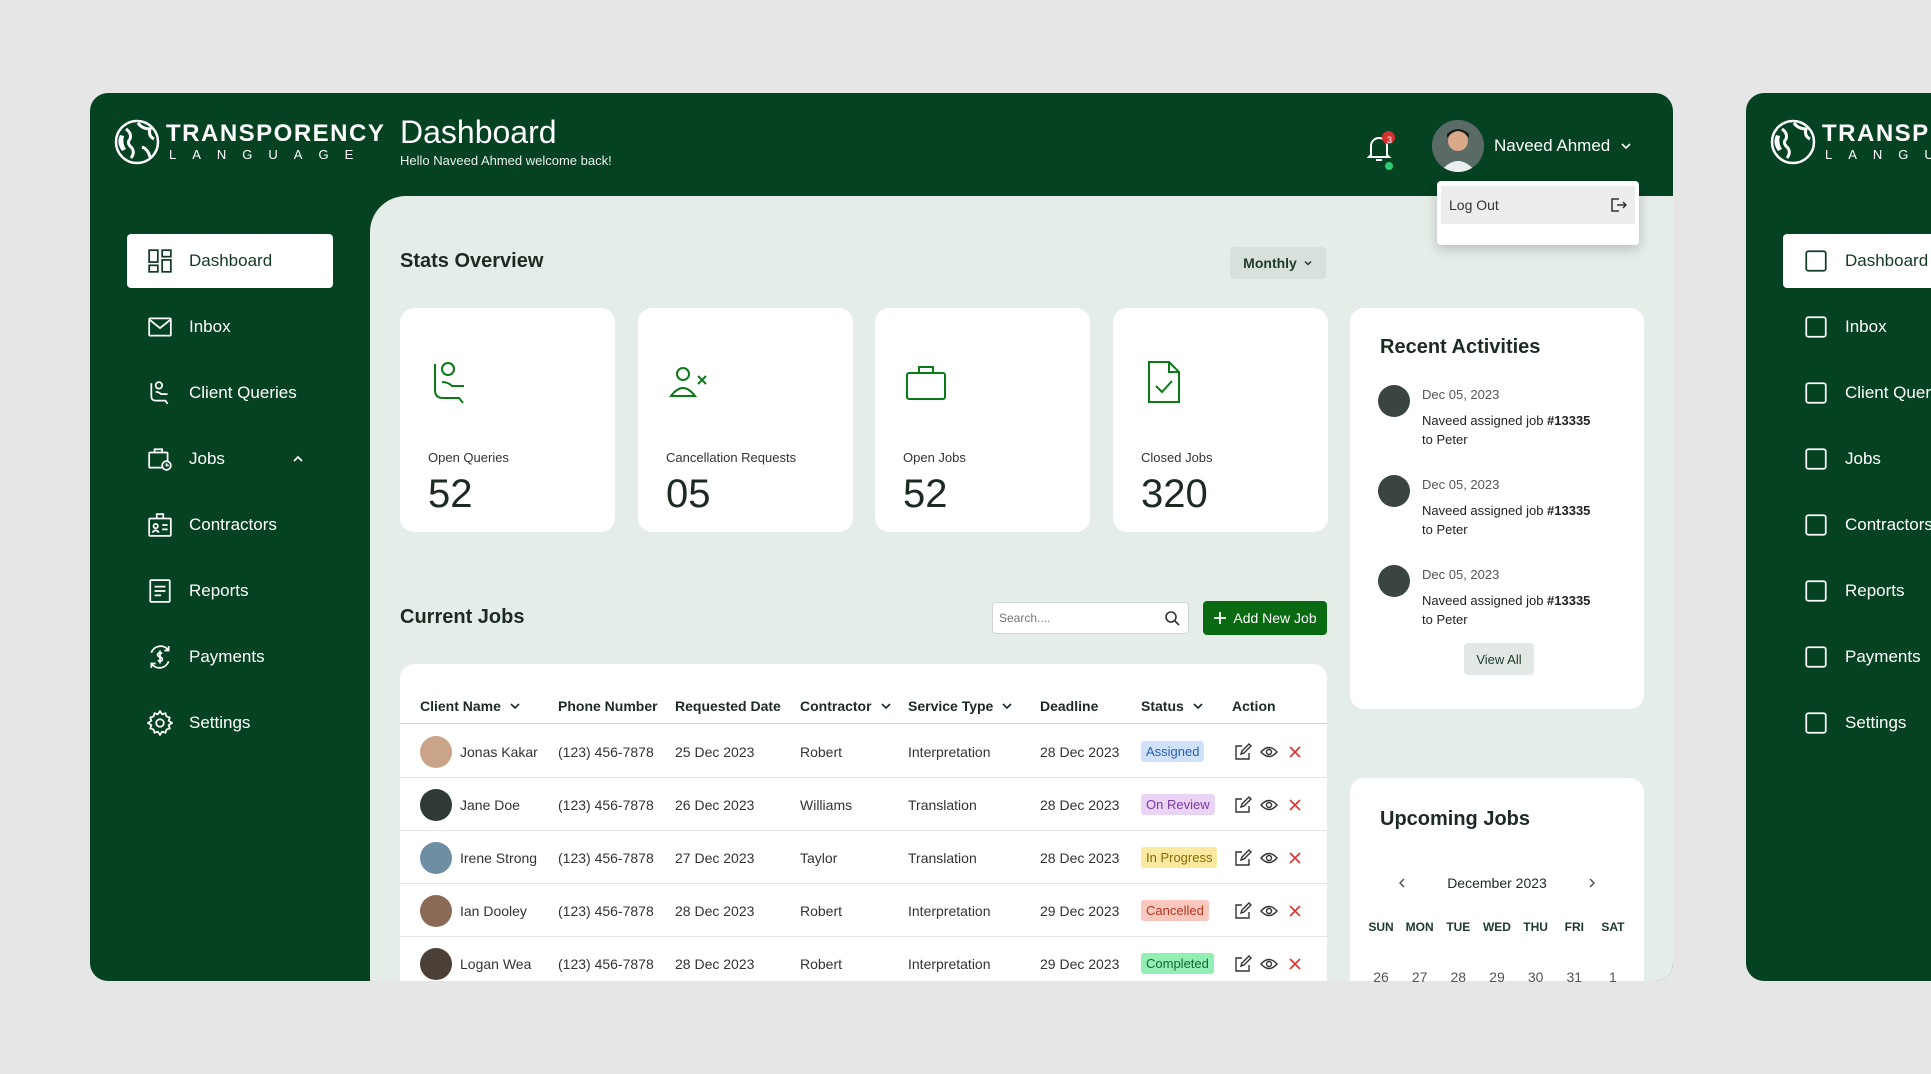 The height and width of the screenshot is (1074, 1931). What do you see at coordinates (1857, 327) in the screenshot?
I see `sidebar-item: Inbox` at bounding box center [1857, 327].